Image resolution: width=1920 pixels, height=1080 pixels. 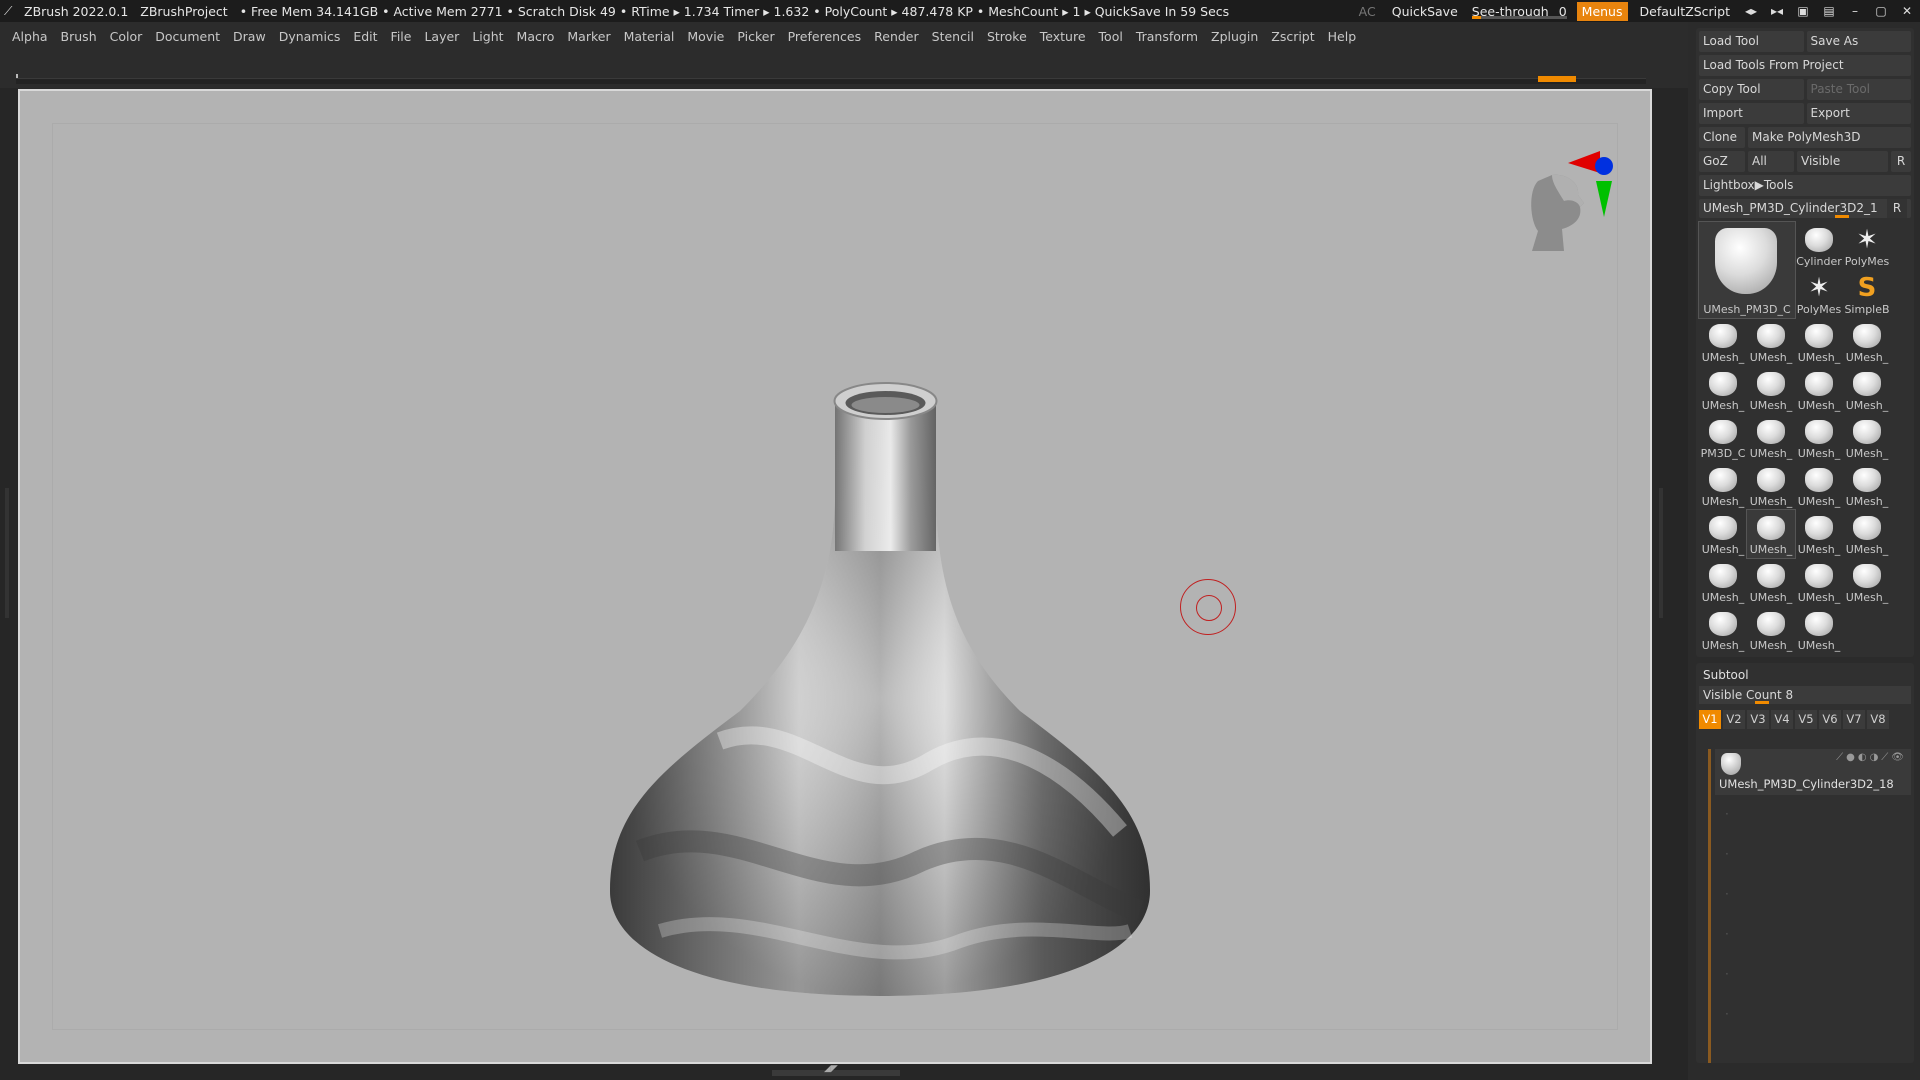 What do you see at coordinates (825, 36) in the screenshot?
I see `menu-preferences: Preferences` at bounding box center [825, 36].